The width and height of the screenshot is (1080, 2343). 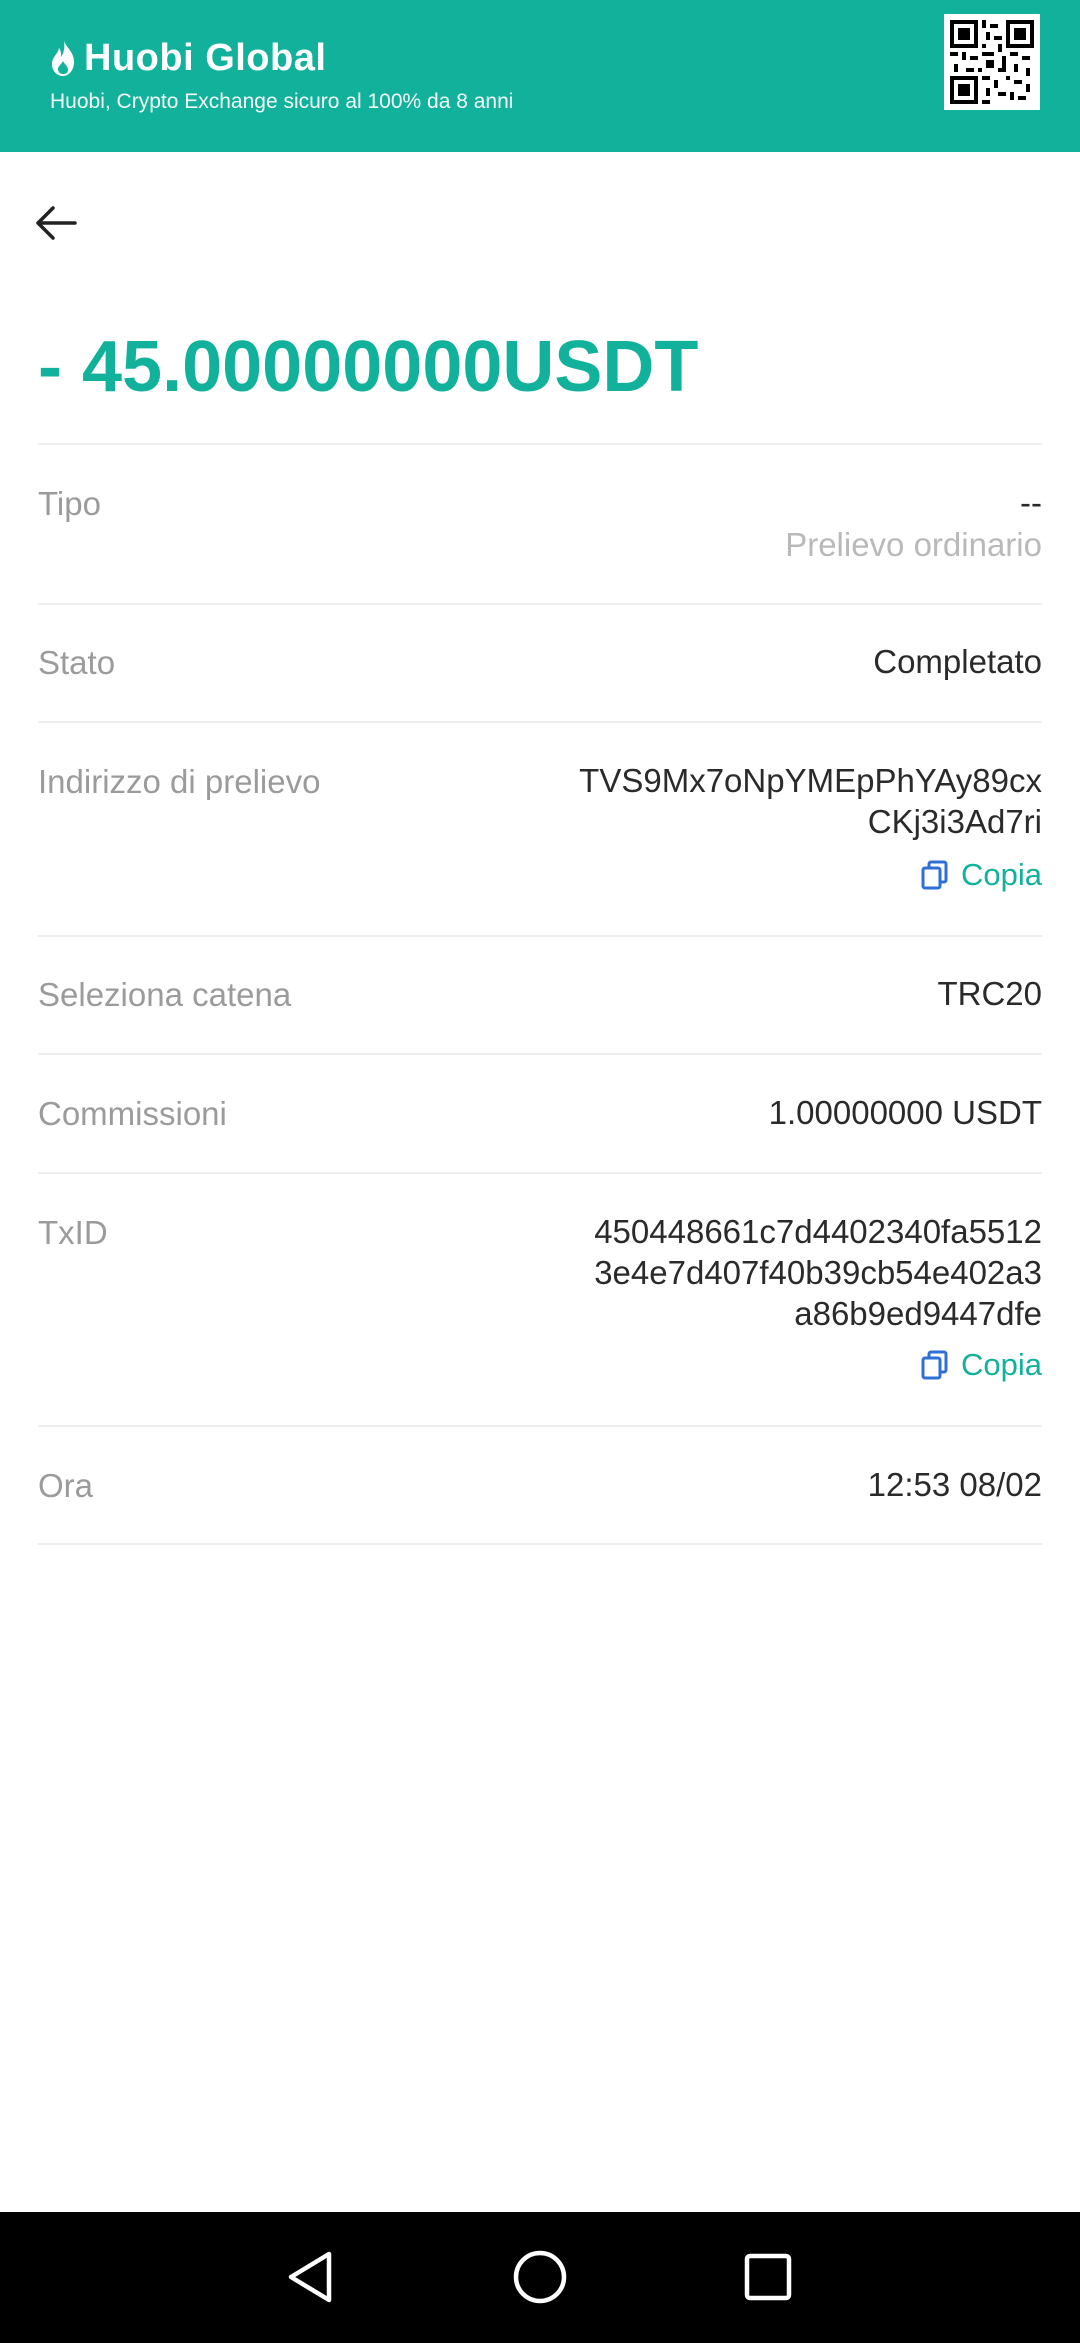 I want to click on circle-home-icon, so click(x=540, y=2277).